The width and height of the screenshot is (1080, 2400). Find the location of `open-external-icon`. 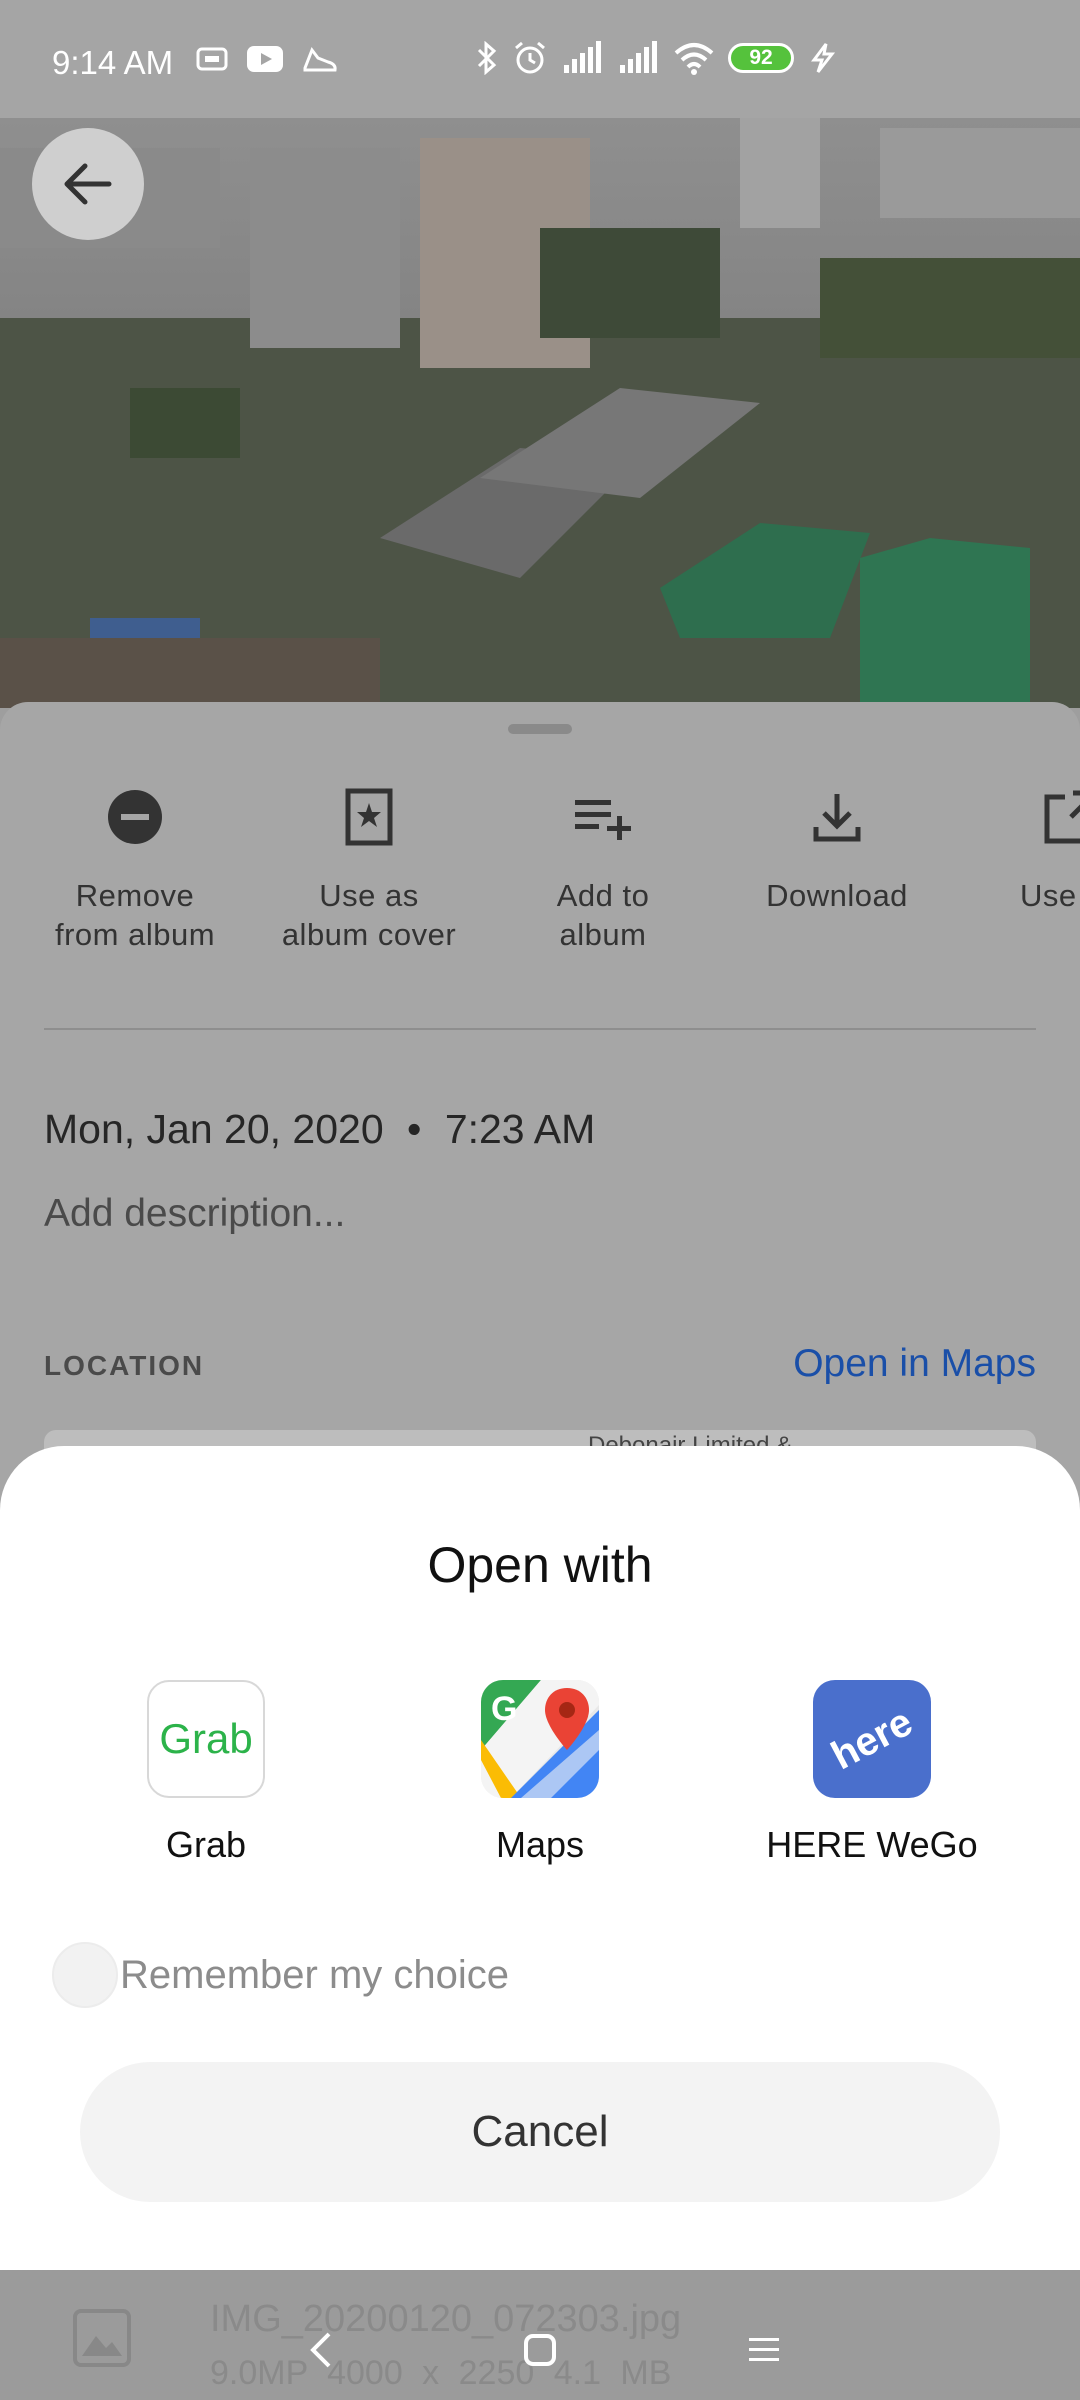

open-external-icon is located at coordinates (1062, 817).